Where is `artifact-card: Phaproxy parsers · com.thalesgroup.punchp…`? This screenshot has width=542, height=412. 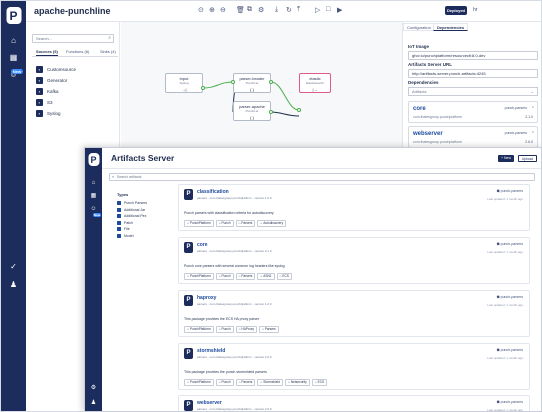
artifact-card: Phaproxy parsers · com.thalesgroup.punchp… is located at coordinates (354, 313).